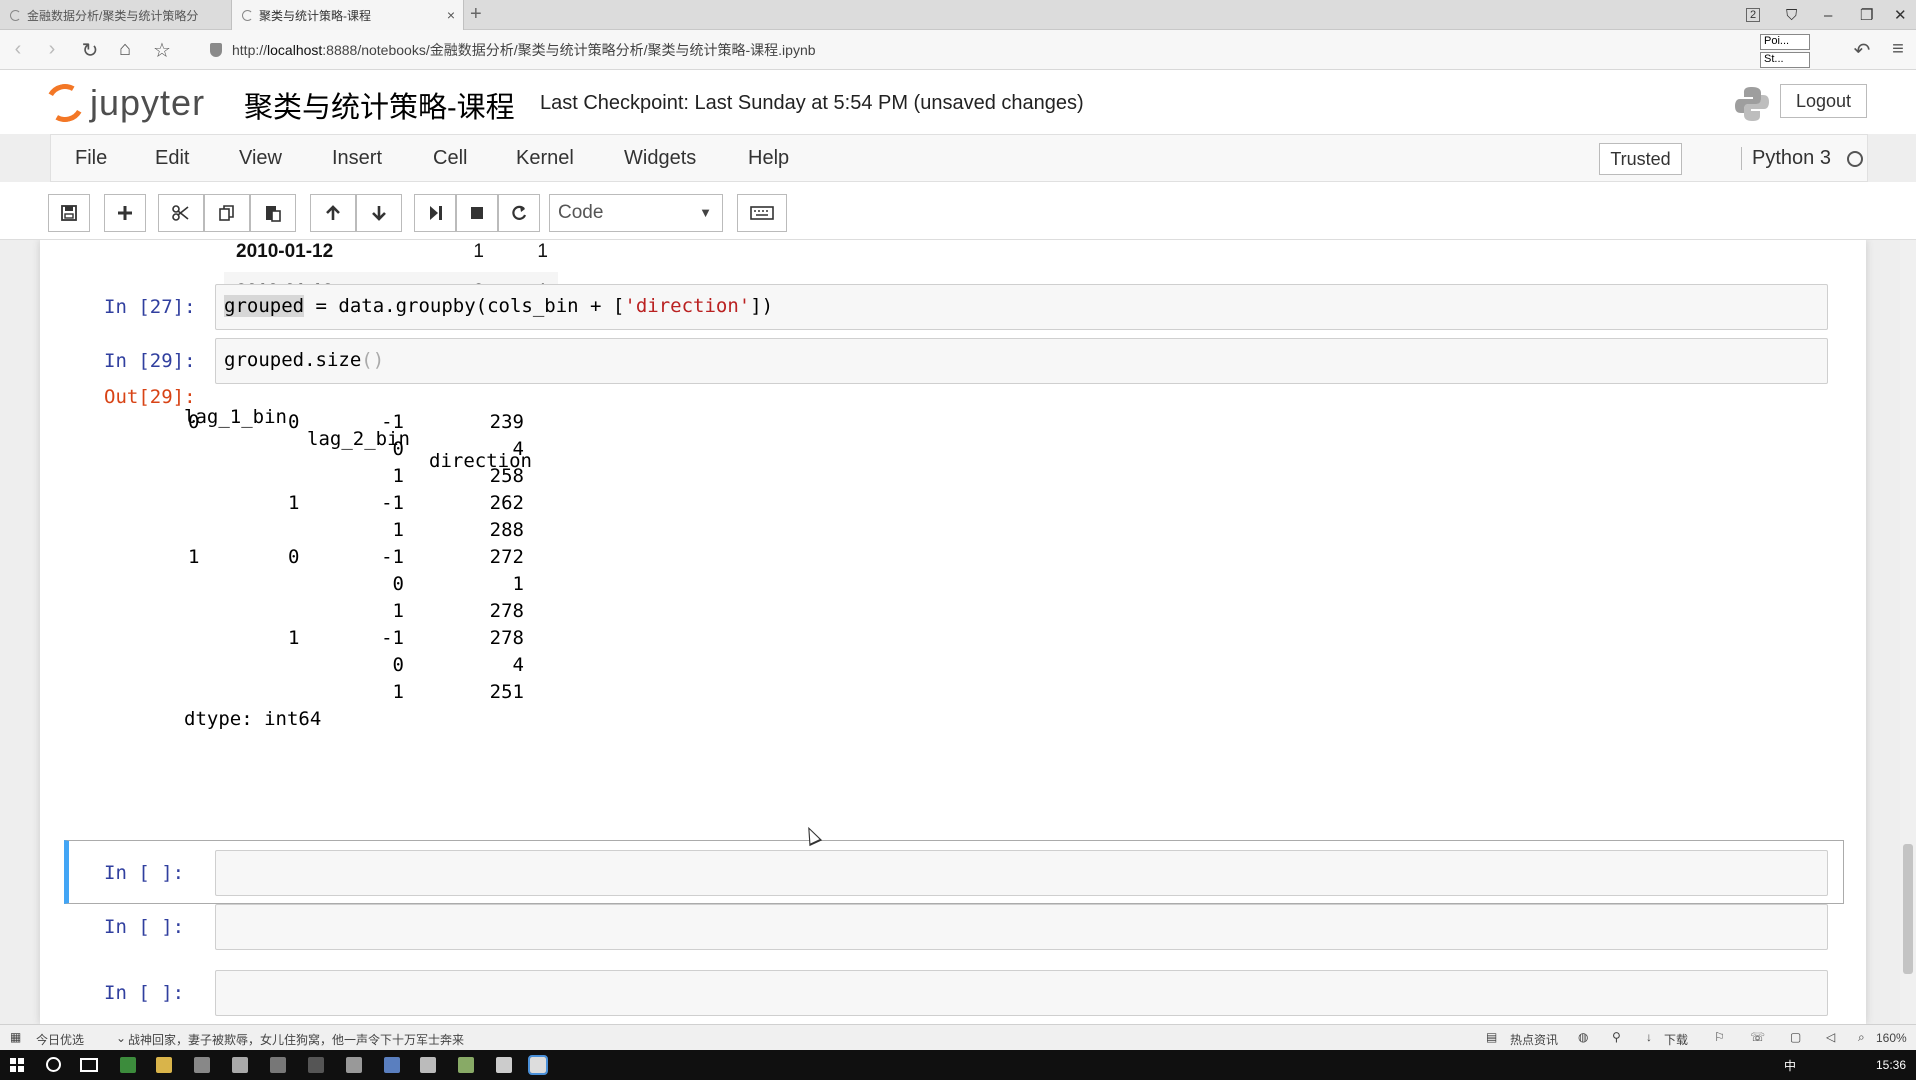 This screenshot has height=1080, width=1916. Describe the element at coordinates (162, 50) in the screenshot. I see `star-icon: ☆` at that location.